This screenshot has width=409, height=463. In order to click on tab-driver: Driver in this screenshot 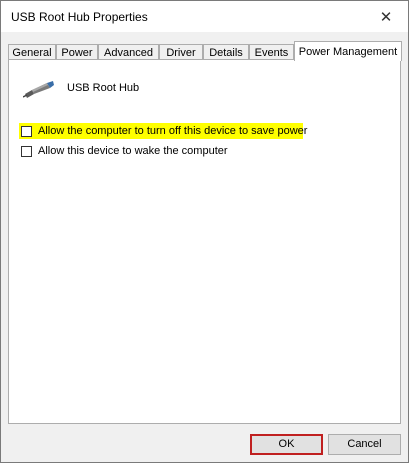, I will do `click(181, 52)`.